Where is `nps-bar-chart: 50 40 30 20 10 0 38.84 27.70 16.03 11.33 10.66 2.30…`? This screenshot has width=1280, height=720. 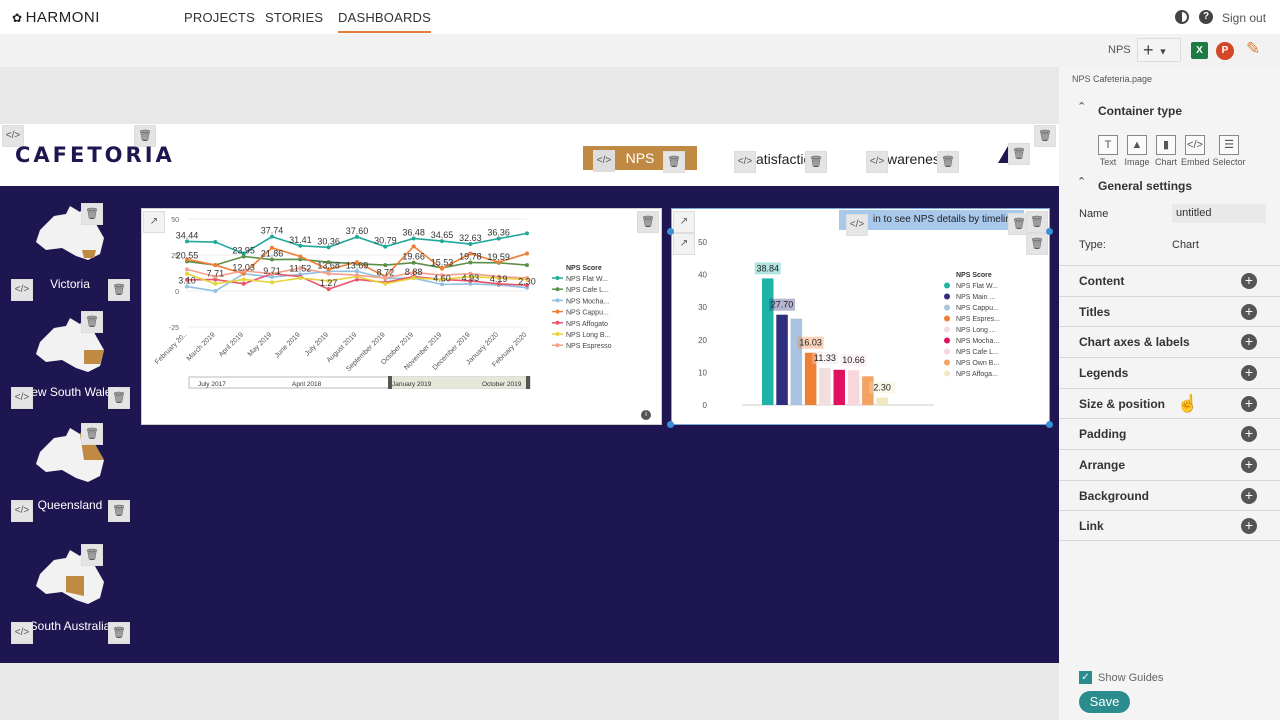
nps-bar-chart: 50 40 30 20 10 0 38.84 27.70 16.03 11.33 10.66 2.30… is located at coordinates (861, 317).